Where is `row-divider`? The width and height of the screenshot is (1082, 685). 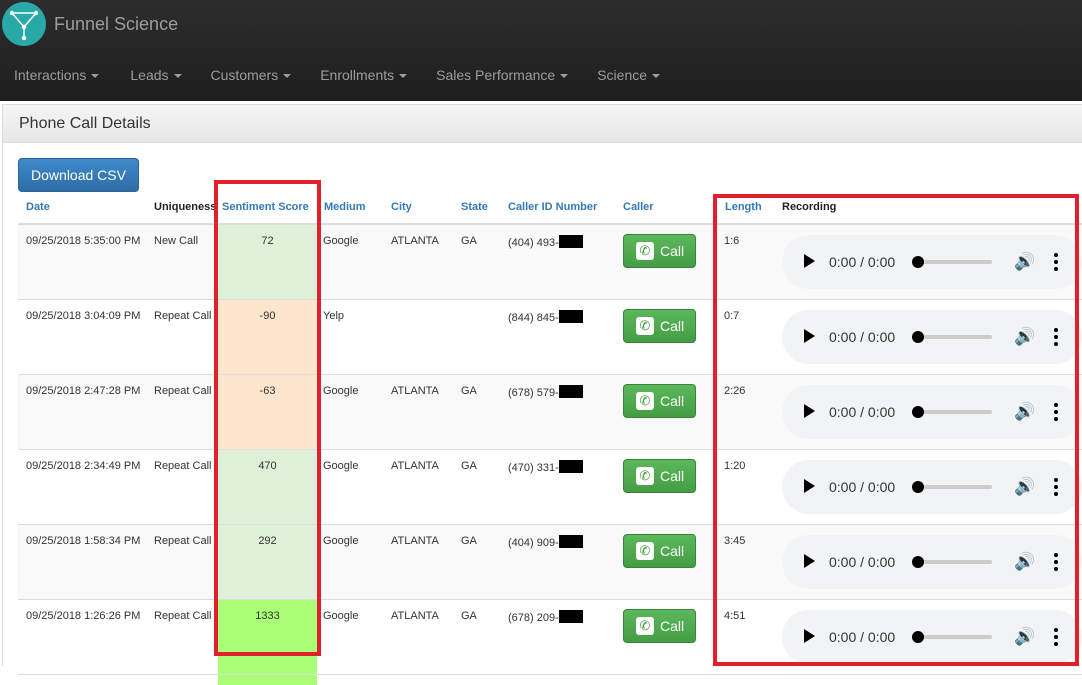 row-divider is located at coordinates (550, 674).